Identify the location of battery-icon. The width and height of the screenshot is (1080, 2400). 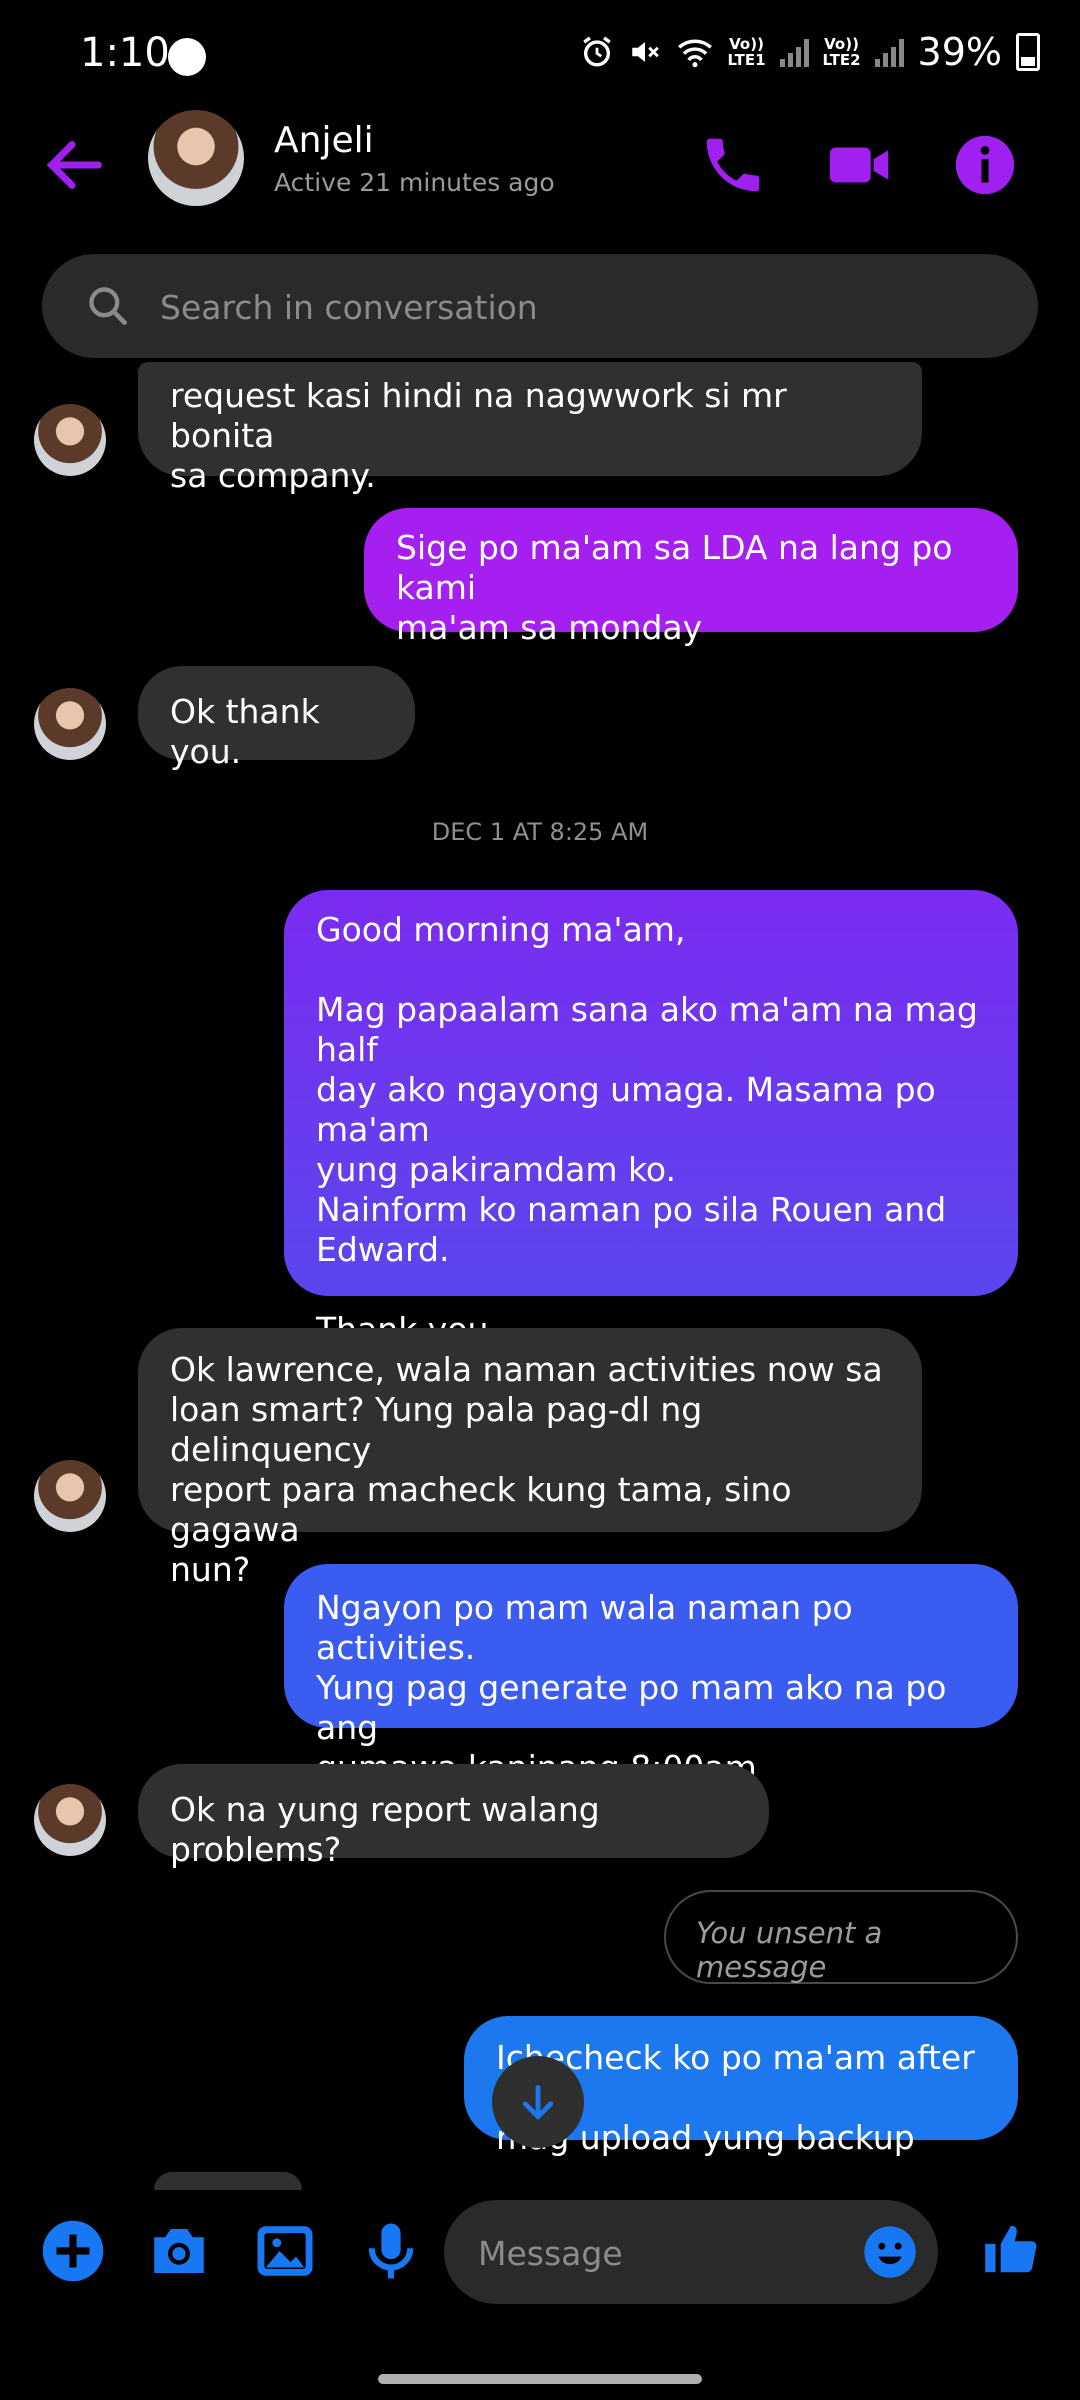
(1028, 52).